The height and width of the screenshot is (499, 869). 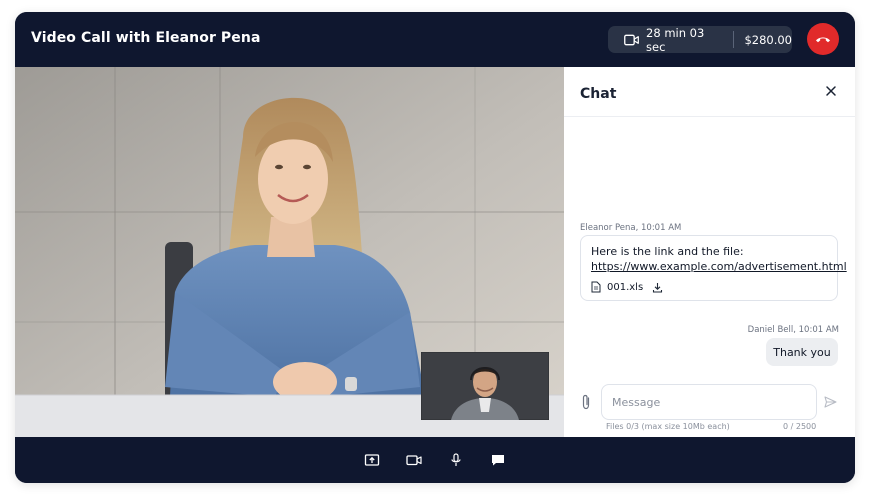 What do you see at coordinates (709, 402) in the screenshot?
I see `message-input` at bounding box center [709, 402].